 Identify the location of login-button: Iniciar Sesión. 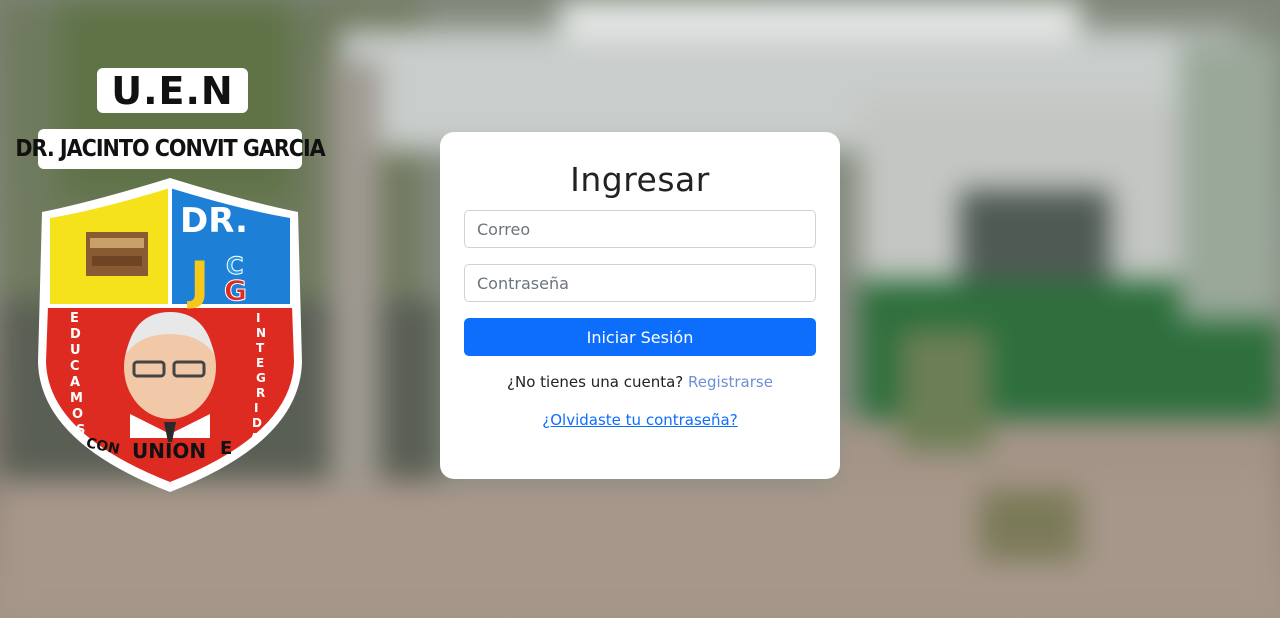
(640, 337).